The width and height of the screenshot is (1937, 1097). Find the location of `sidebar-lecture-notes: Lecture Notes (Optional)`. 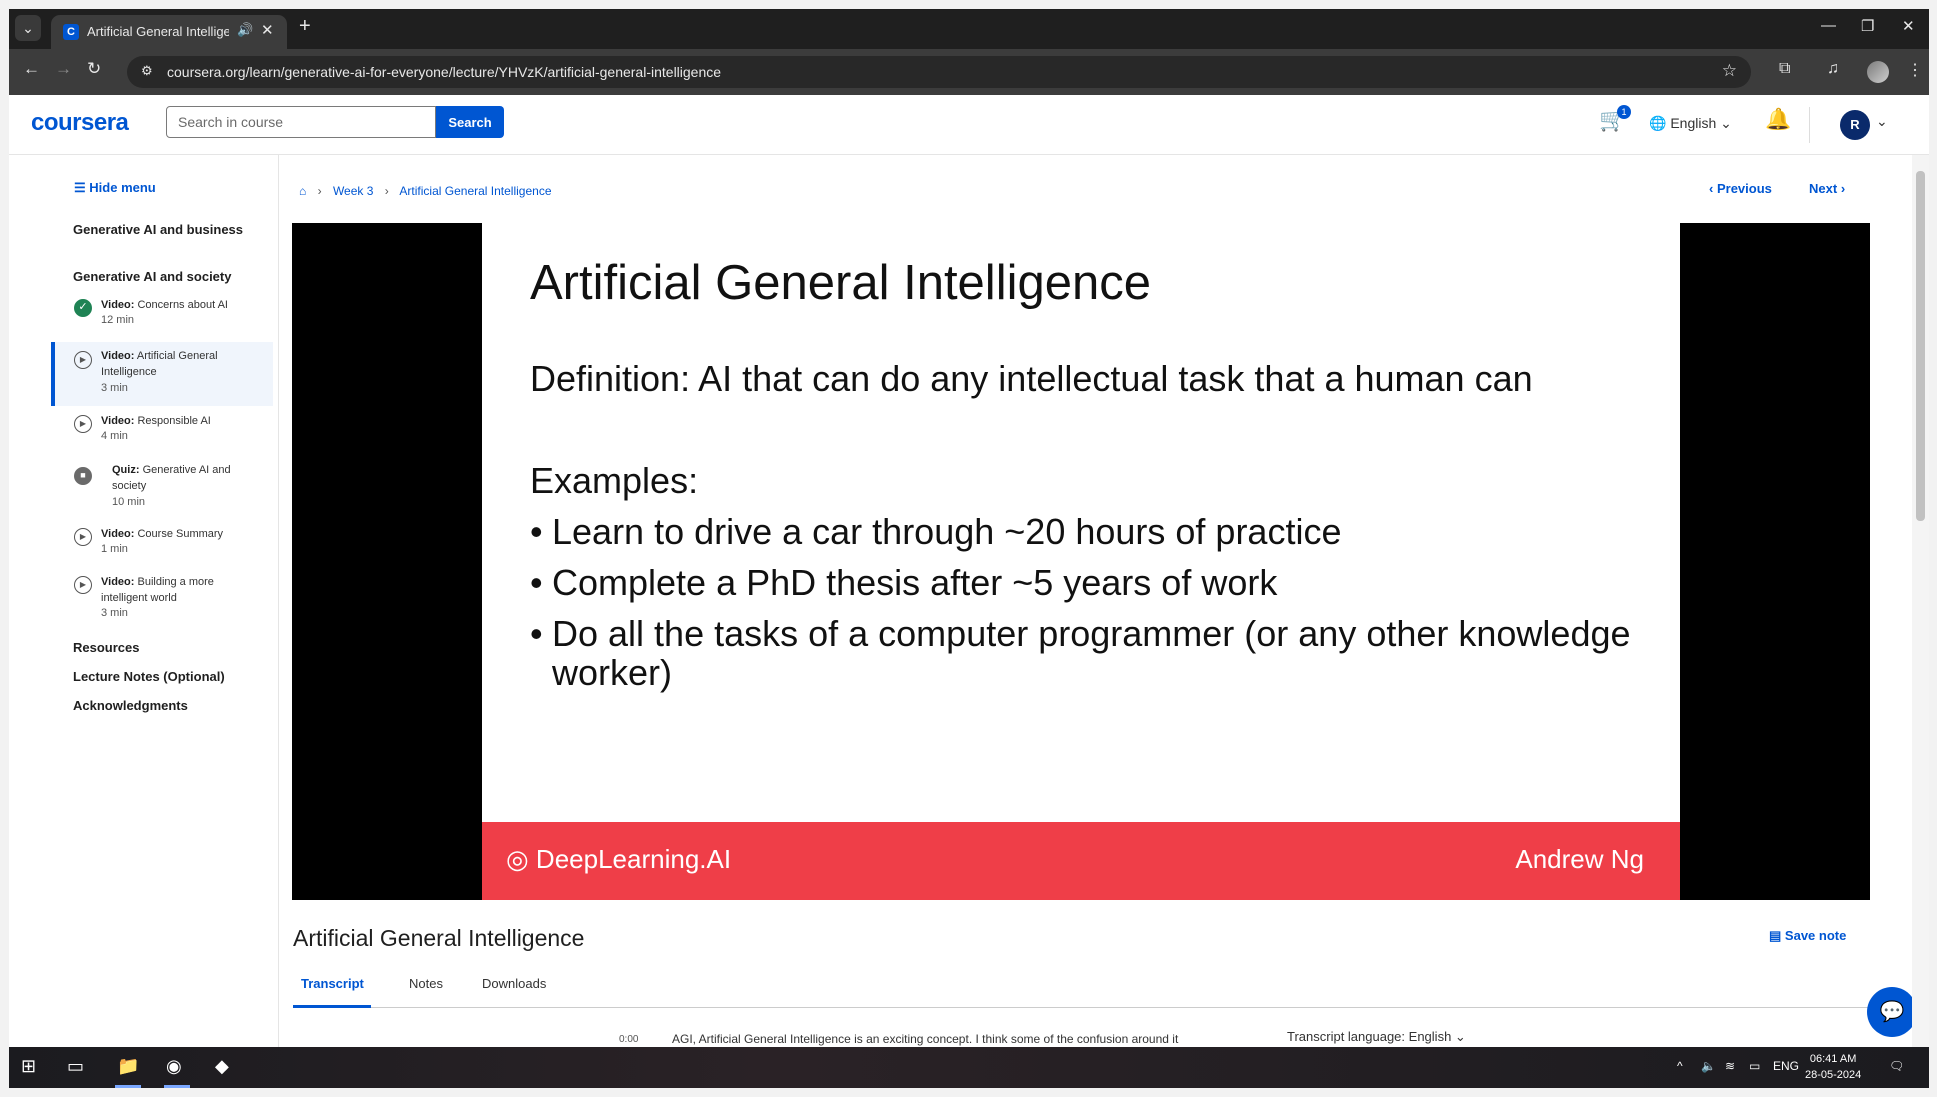

sidebar-lecture-notes: Lecture Notes (Optional) is located at coordinates (168, 677).